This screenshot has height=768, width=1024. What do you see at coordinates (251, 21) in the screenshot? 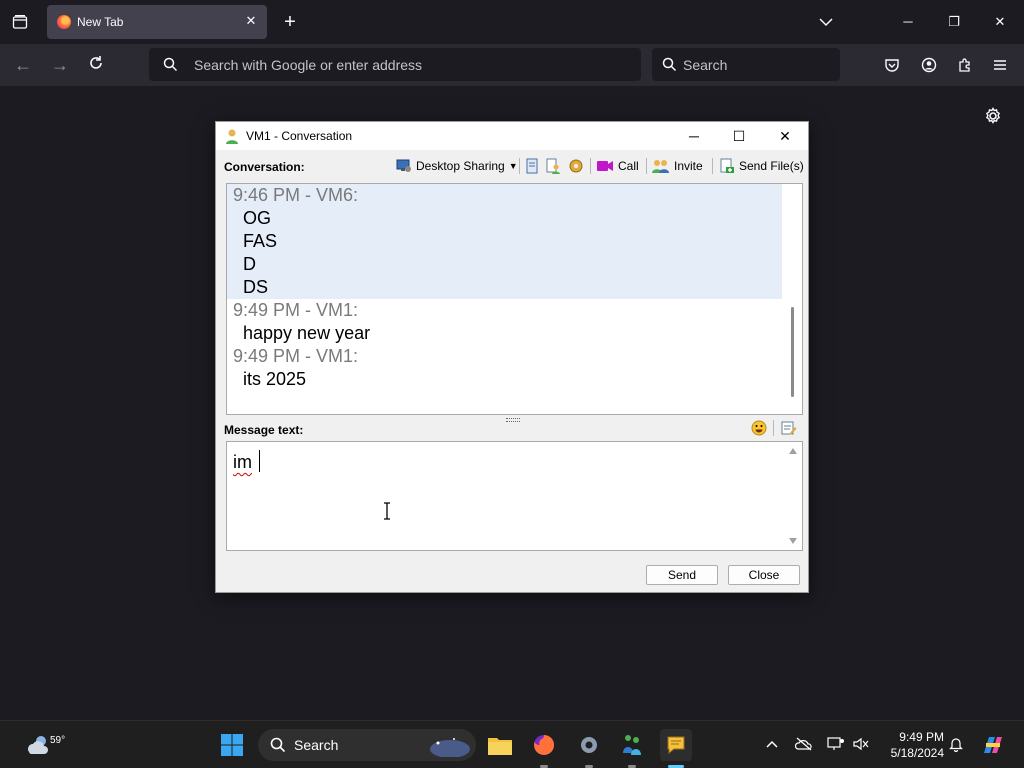
I see `close-tab-icon: ✕` at bounding box center [251, 21].